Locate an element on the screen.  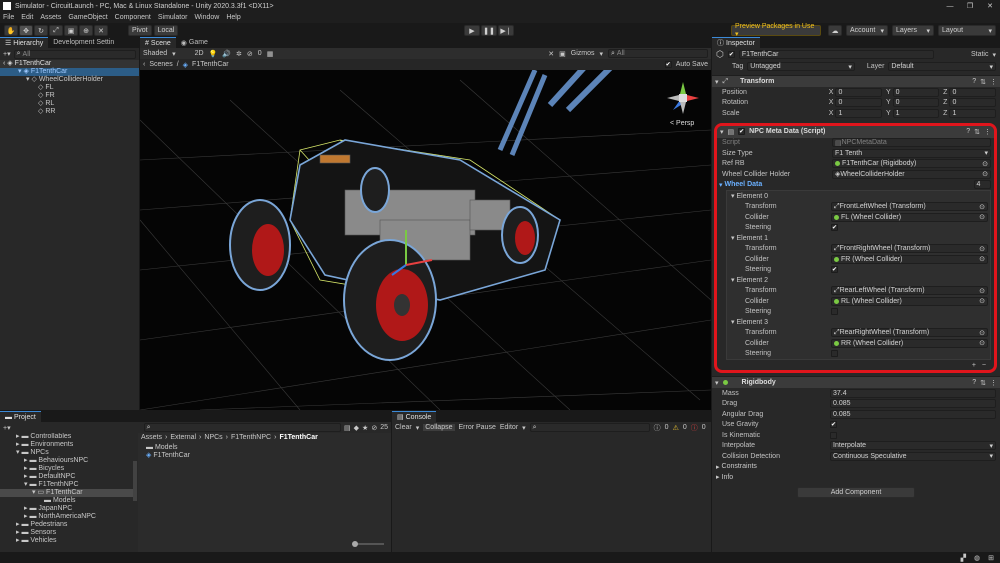
rotation-z-field: 0 is located at coordinates (972, 103).